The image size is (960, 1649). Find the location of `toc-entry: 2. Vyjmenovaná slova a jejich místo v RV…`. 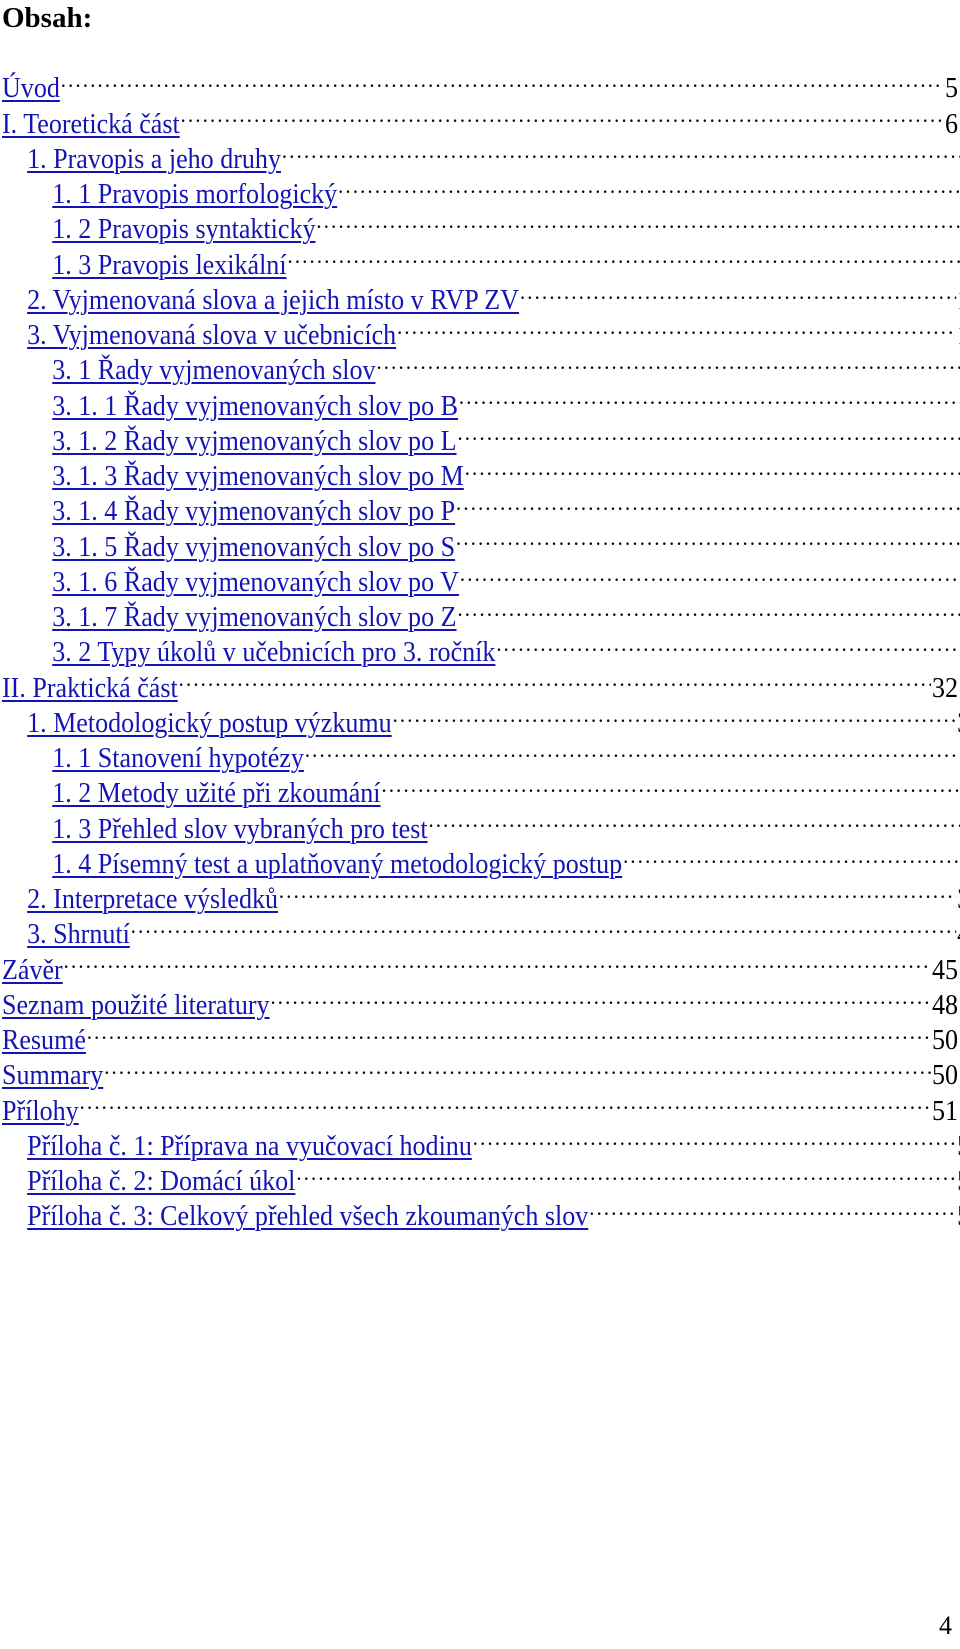

toc-entry: 2. Vyjmenovaná slova a jejich místo v RV… is located at coordinates (481, 295).